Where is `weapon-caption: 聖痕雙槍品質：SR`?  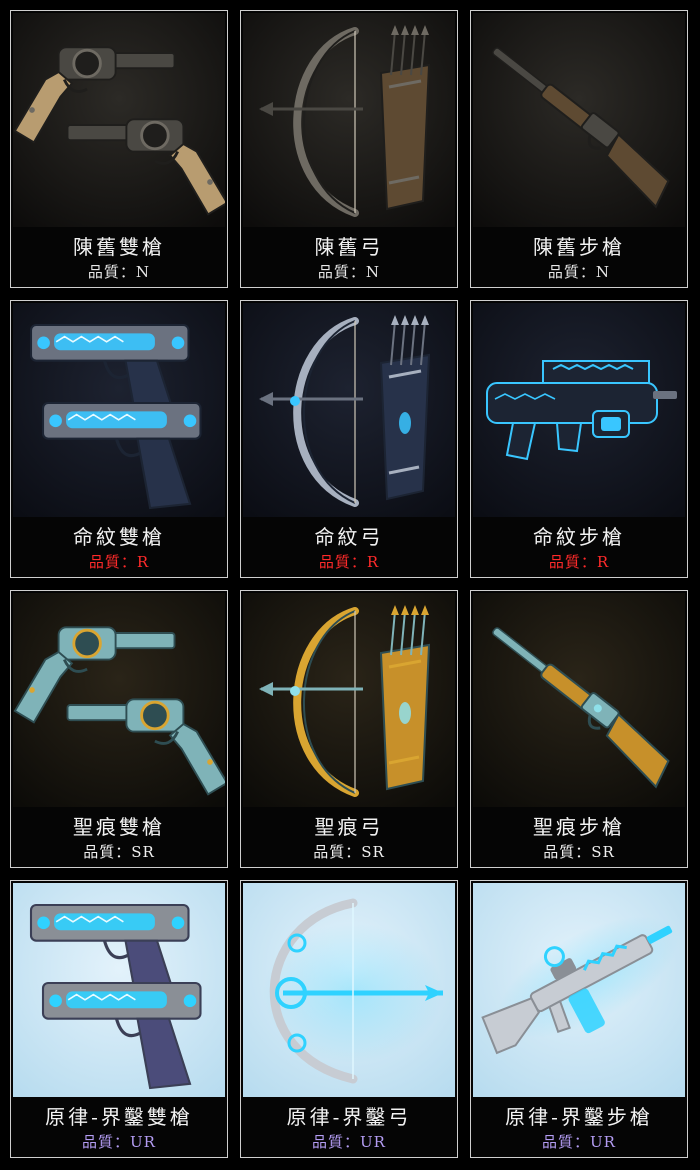 weapon-caption: 聖痕雙槍品質：SR is located at coordinates (119, 838).